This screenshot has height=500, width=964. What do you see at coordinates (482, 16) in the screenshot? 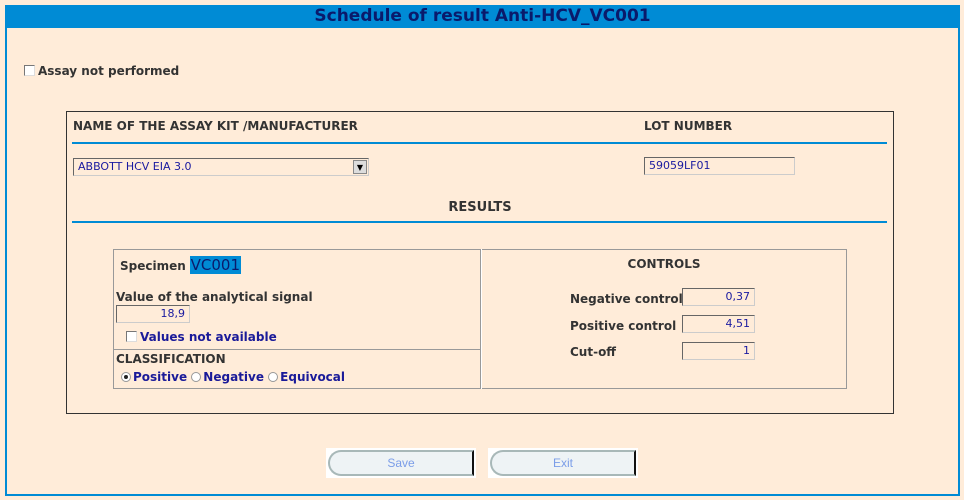
I see `page-title: Schedule of result Anti-HCV_VC001` at bounding box center [482, 16].